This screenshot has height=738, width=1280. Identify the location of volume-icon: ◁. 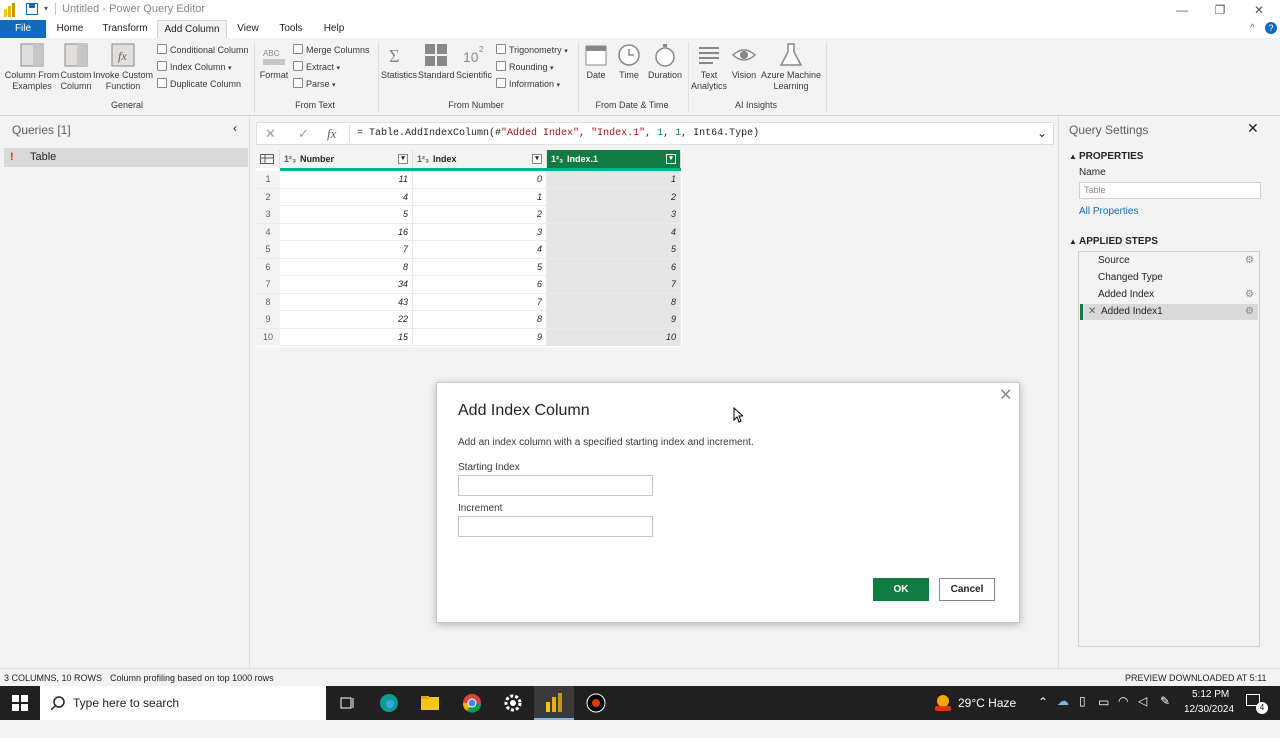
(1142, 711).